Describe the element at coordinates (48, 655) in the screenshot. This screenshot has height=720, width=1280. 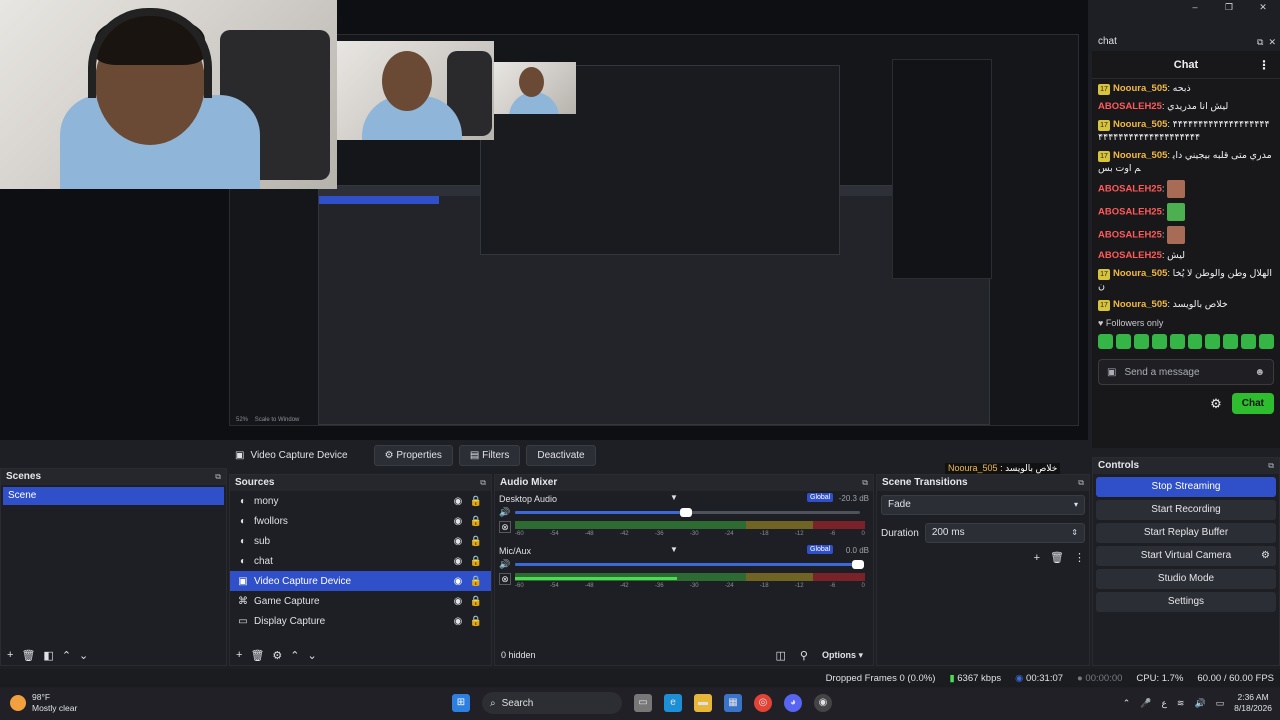
I see `filter-icon: ◧` at that location.